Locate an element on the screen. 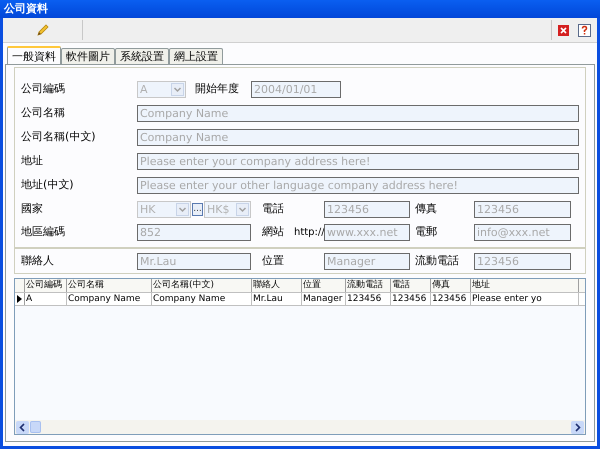 The height and width of the screenshot is (449, 600). field-label: 聯絡人 is located at coordinates (38, 260).